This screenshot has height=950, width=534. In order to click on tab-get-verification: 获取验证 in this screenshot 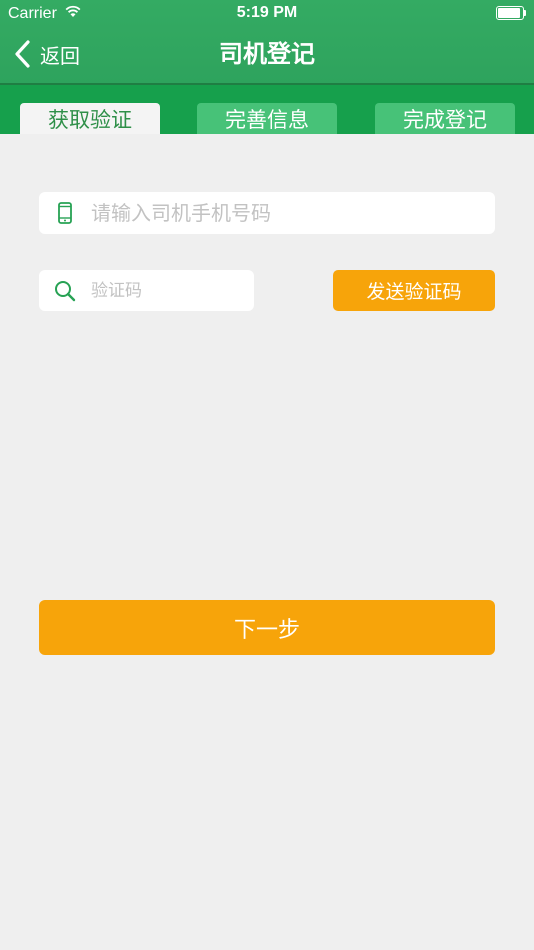, I will do `click(90, 118)`.